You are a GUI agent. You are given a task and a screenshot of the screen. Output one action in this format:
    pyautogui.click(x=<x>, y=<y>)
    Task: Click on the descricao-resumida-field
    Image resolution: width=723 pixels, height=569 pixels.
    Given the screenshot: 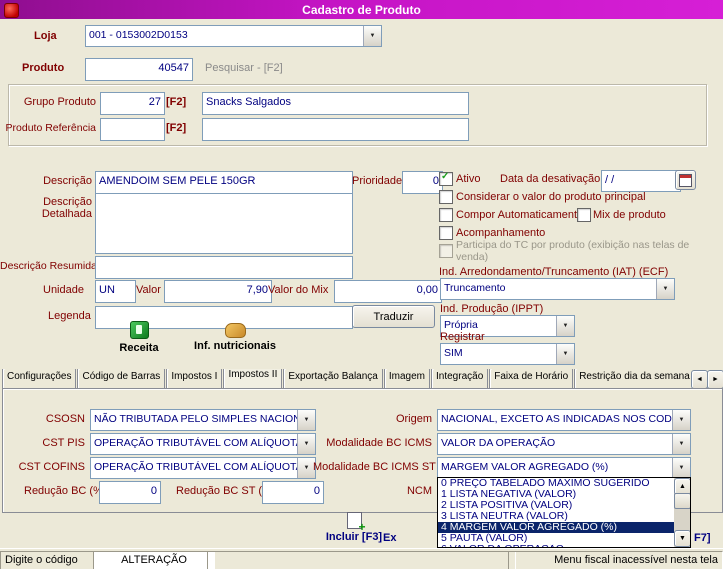 What is the action you would take?
    pyautogui.click(x=224, y=267)
    